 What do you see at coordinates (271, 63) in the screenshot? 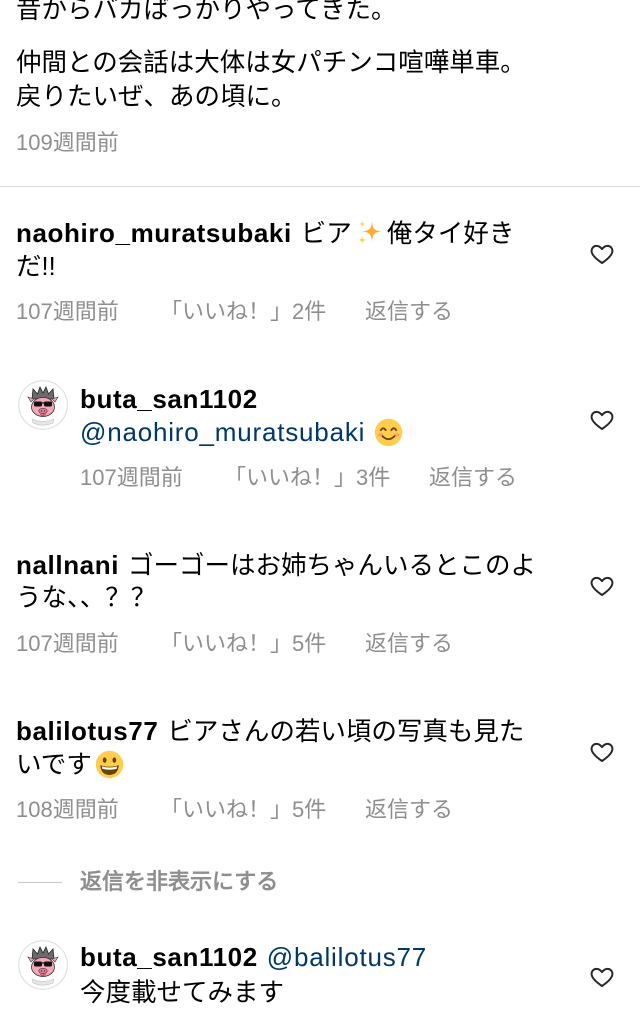
I see `caption-line: 仲間との会話は大体は女パチンコ喧嘩単車。` at bounding box center [271, 63].